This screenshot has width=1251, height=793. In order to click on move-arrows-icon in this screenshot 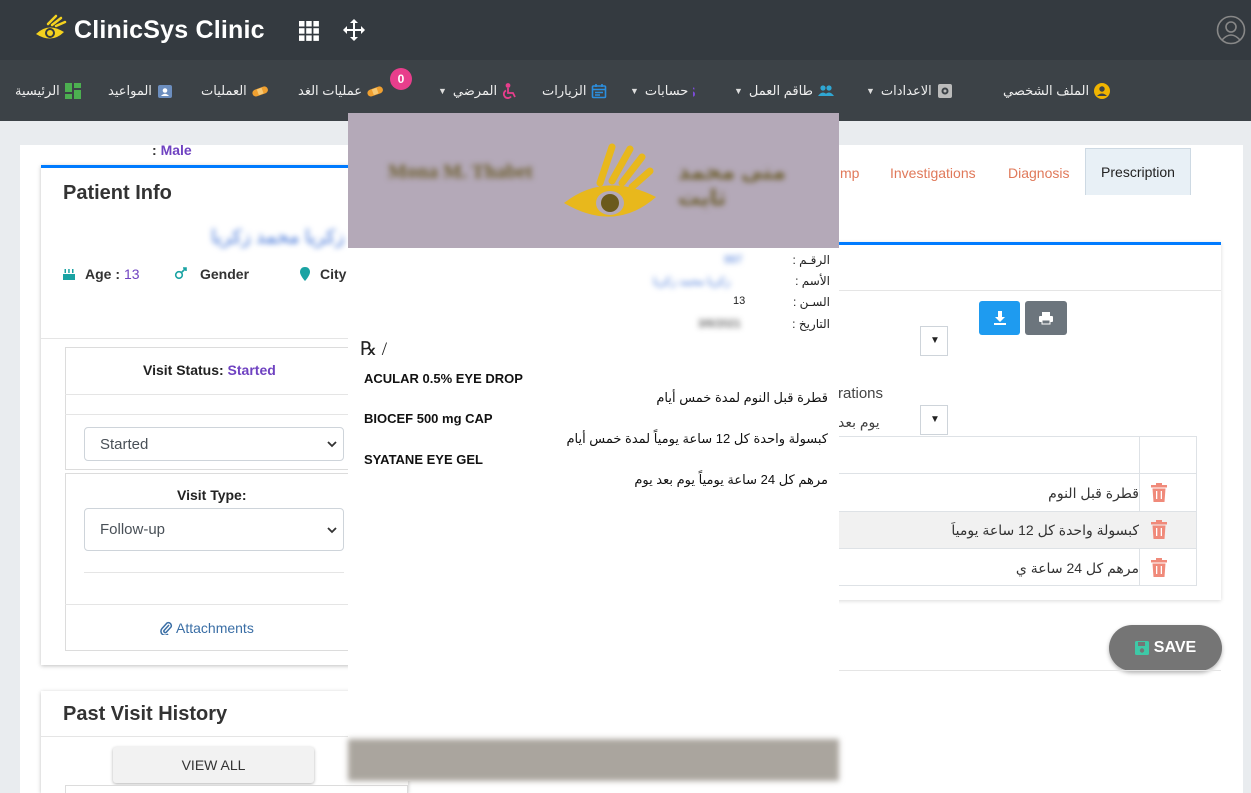, I will do `click(354, 30)`.